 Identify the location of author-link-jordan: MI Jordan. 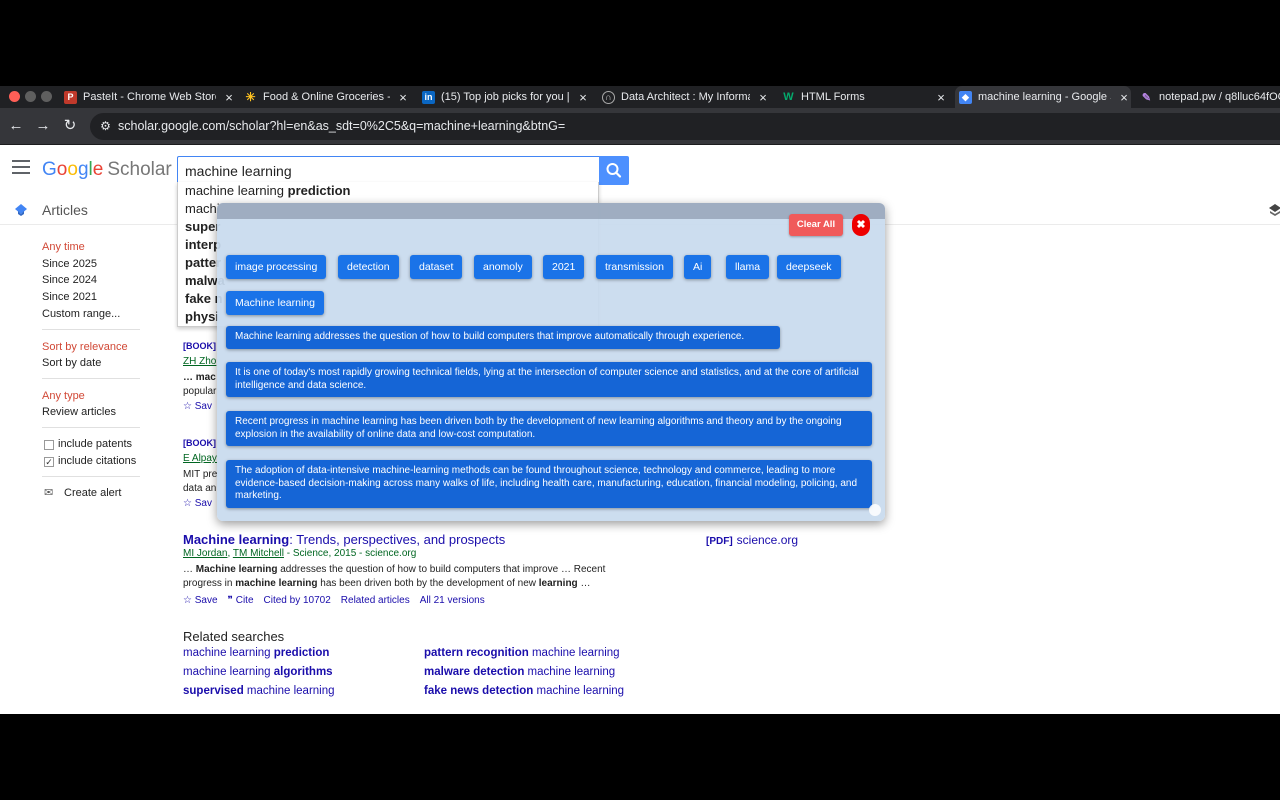
(205, 553).